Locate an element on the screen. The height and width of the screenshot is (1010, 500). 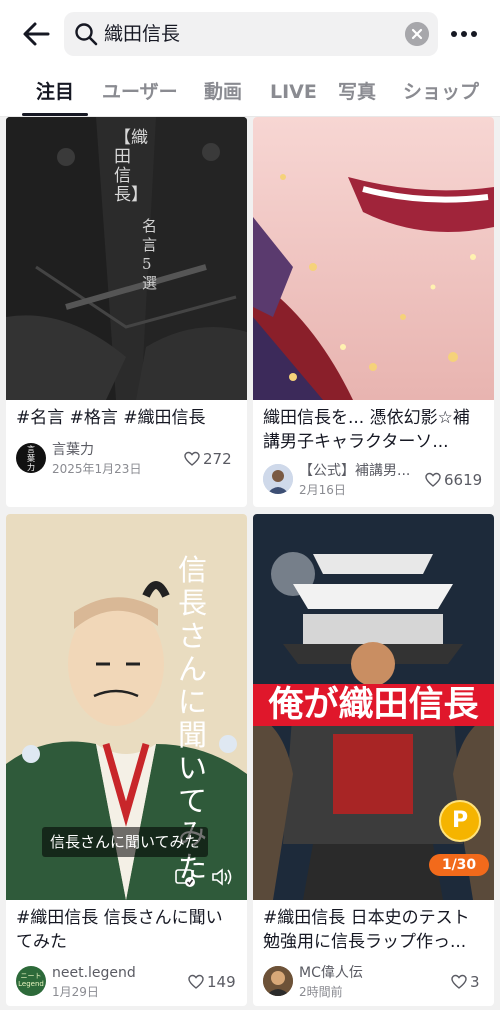
tab-featured: 注目 is located at coordinates (55, 92).